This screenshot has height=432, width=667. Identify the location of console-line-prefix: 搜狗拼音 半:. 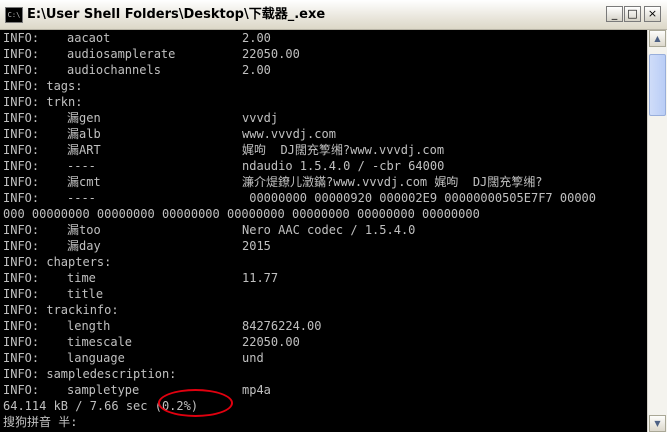
(40, 422).